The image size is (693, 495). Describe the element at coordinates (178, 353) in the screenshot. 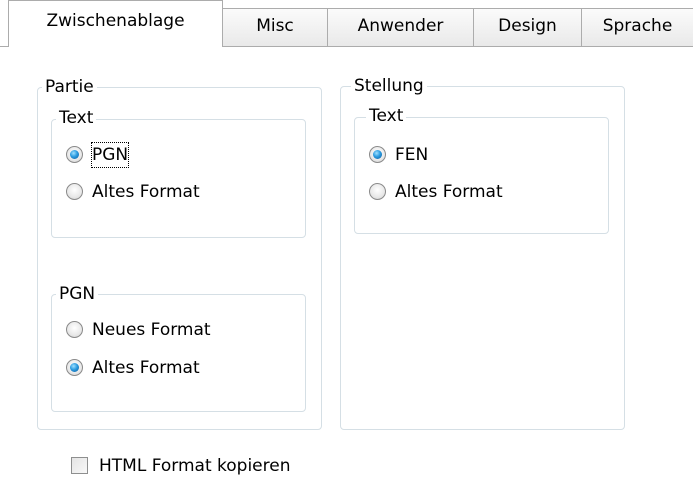

I see `partie-pgn-group` at that location.